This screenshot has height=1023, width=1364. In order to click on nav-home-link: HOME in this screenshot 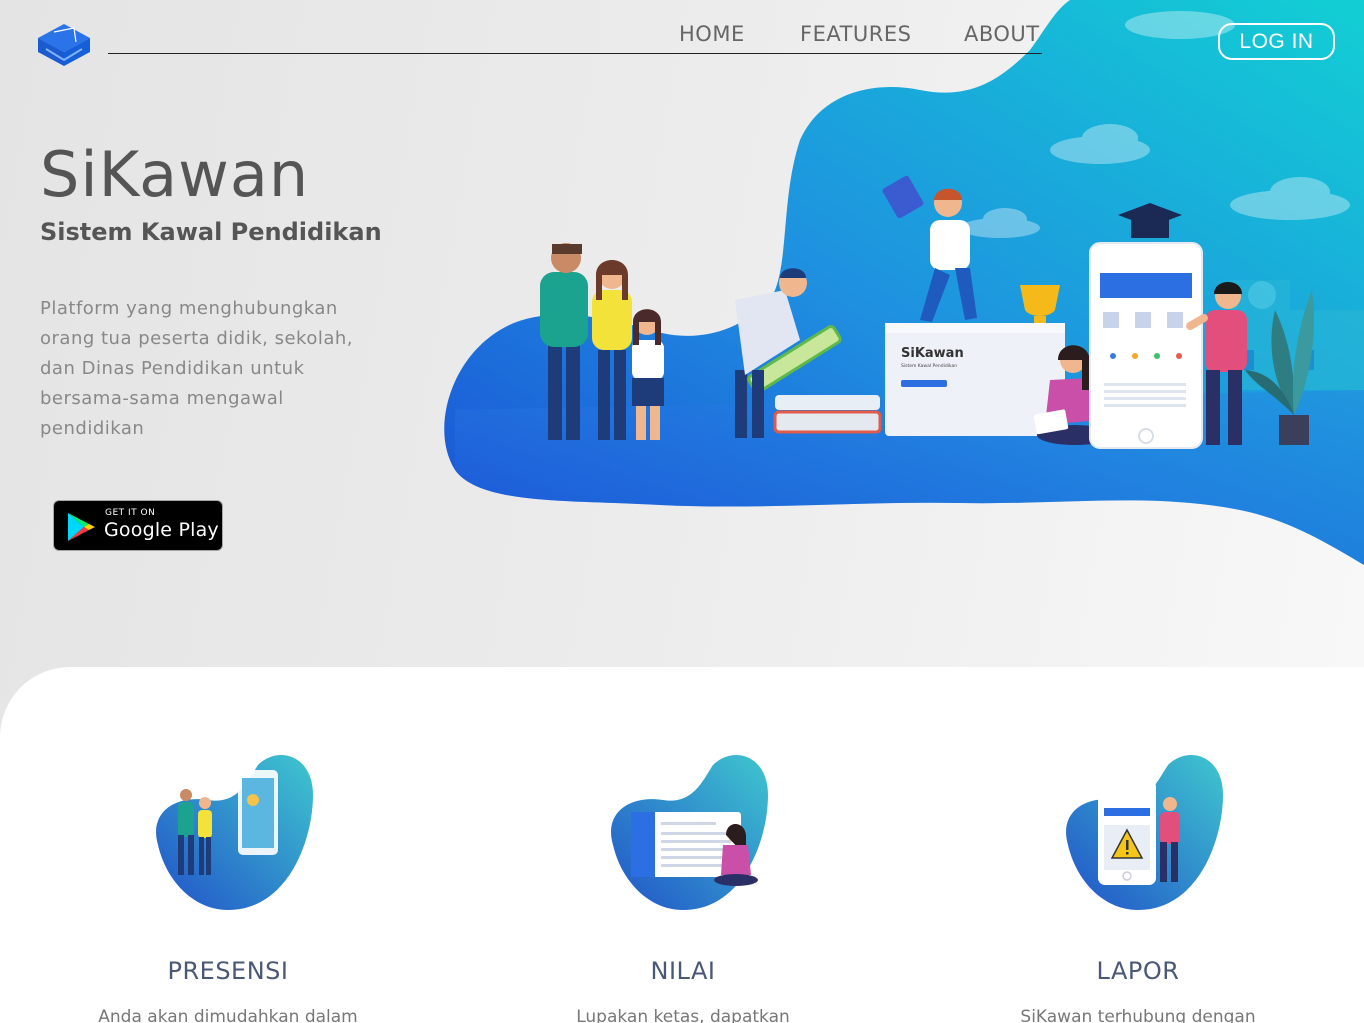, I will do `click(712, 34)`.